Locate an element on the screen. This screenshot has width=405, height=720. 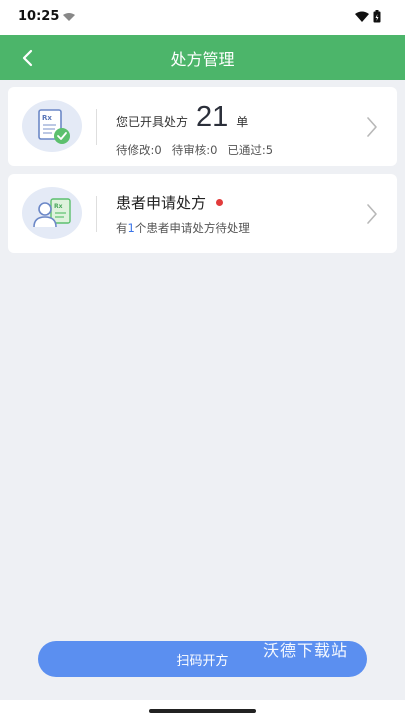
prescription-count-prefix: 您已开具处方 is located at coordinates (152, 122).